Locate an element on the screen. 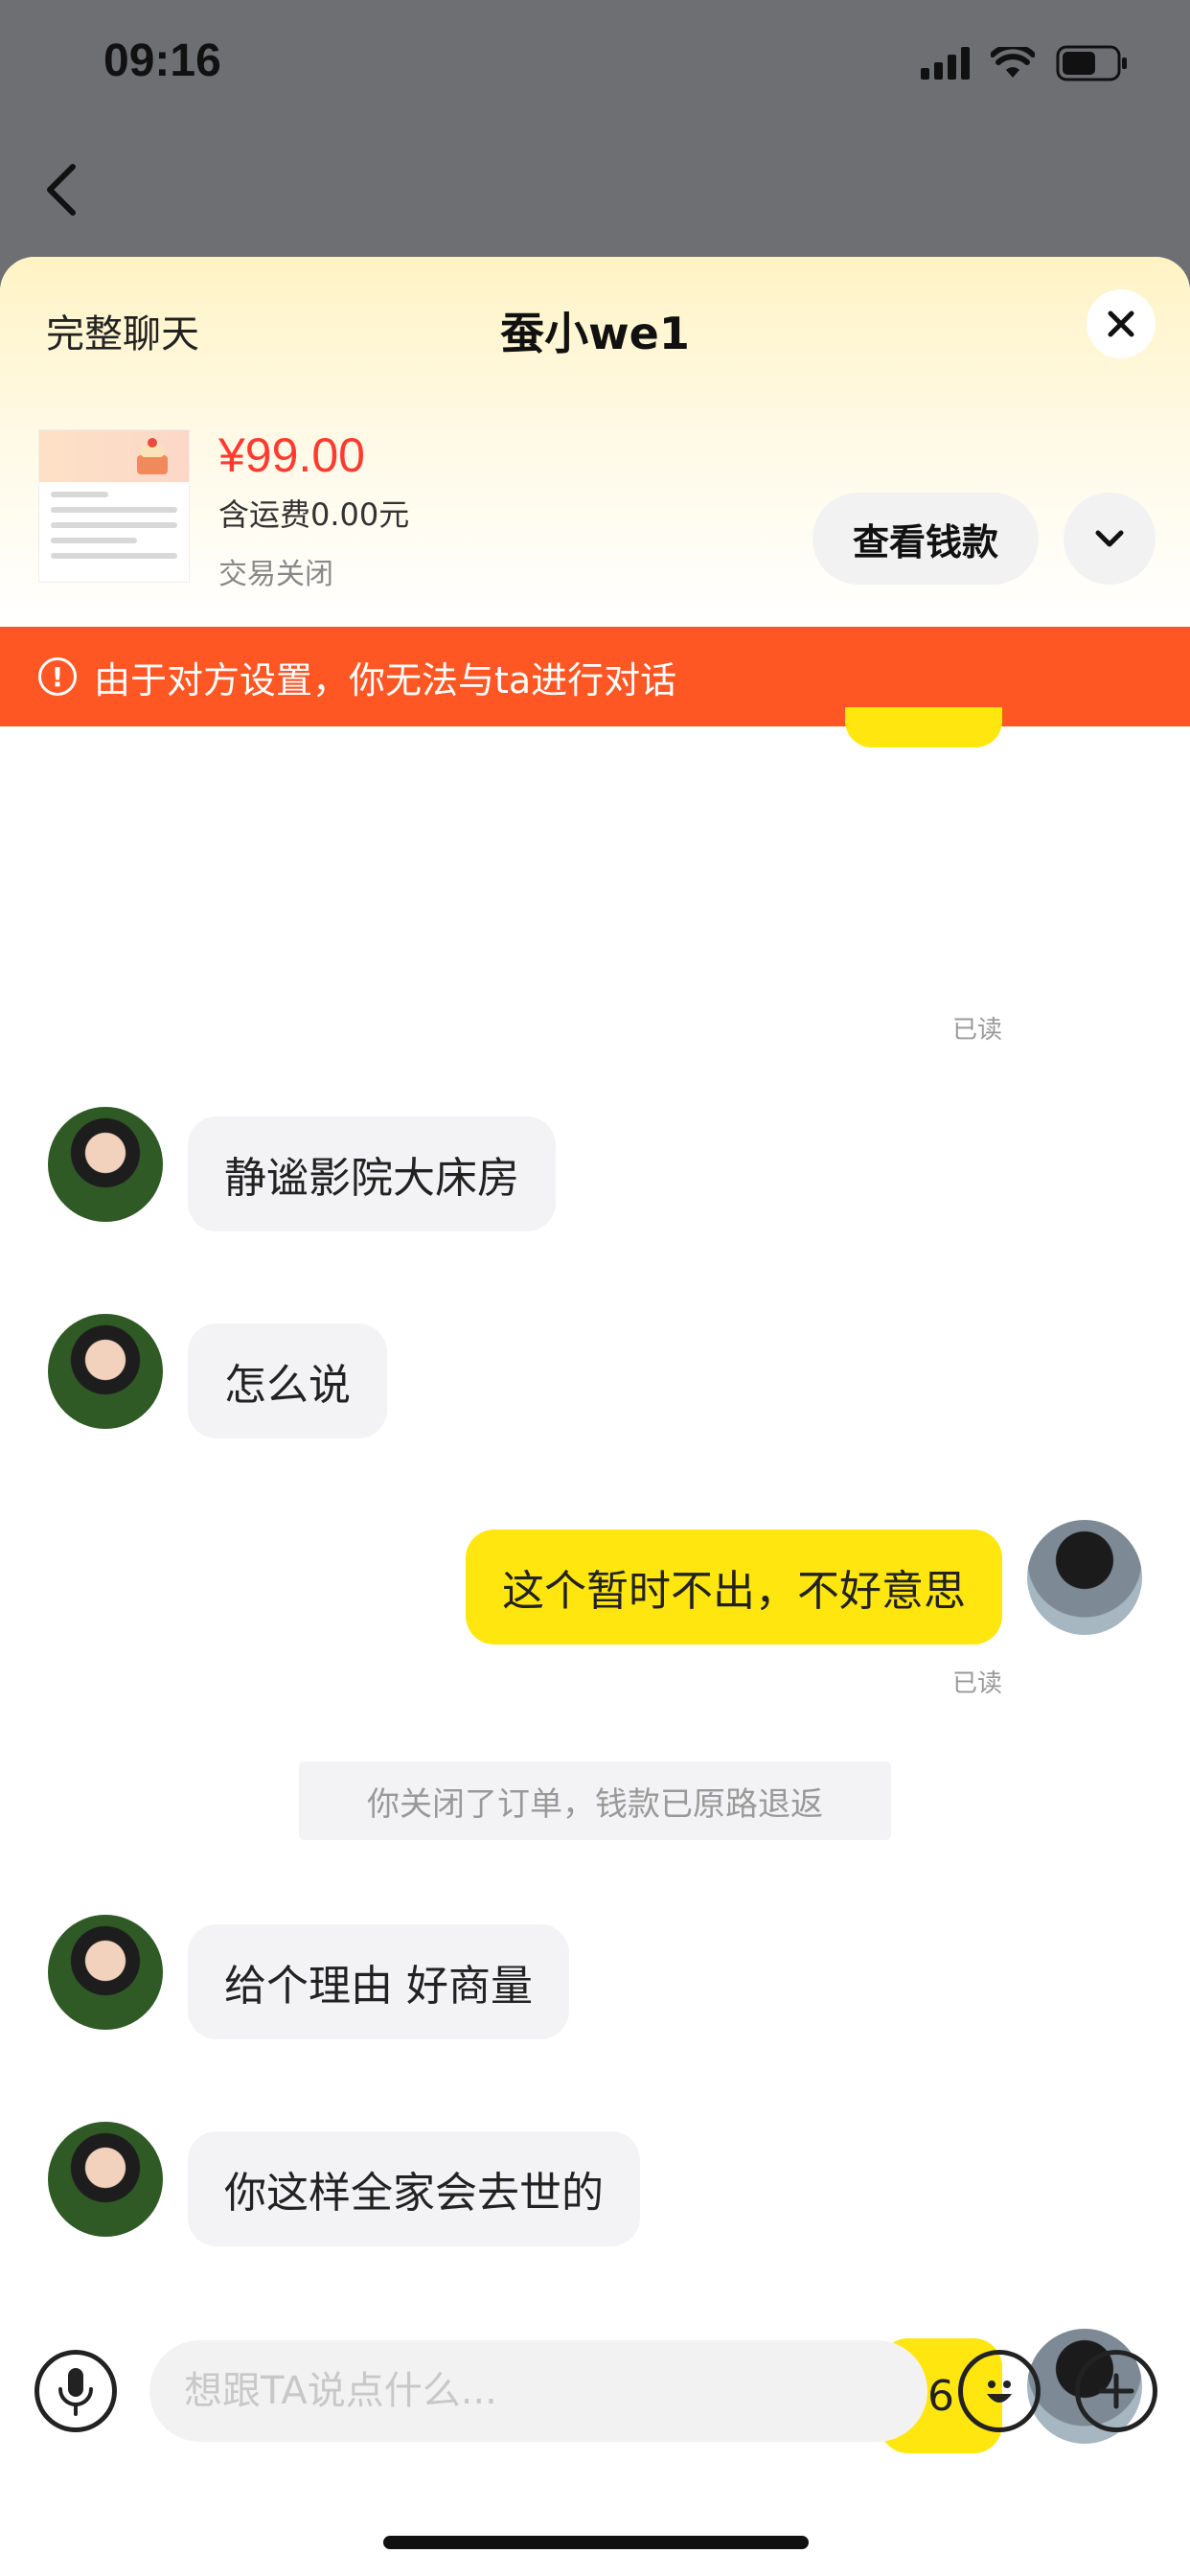 Image resolution: width=1190 pixels, height=2576 pixels. battery-icon is located at coordinates (1093, 63).